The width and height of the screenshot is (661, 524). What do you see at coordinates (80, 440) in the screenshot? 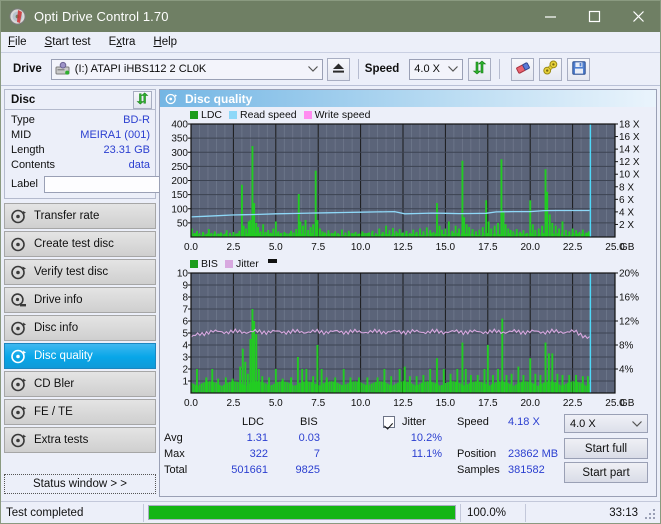
I see `sidebar-item-extra-tests: Extra tests` at bounding box center [80, 440].